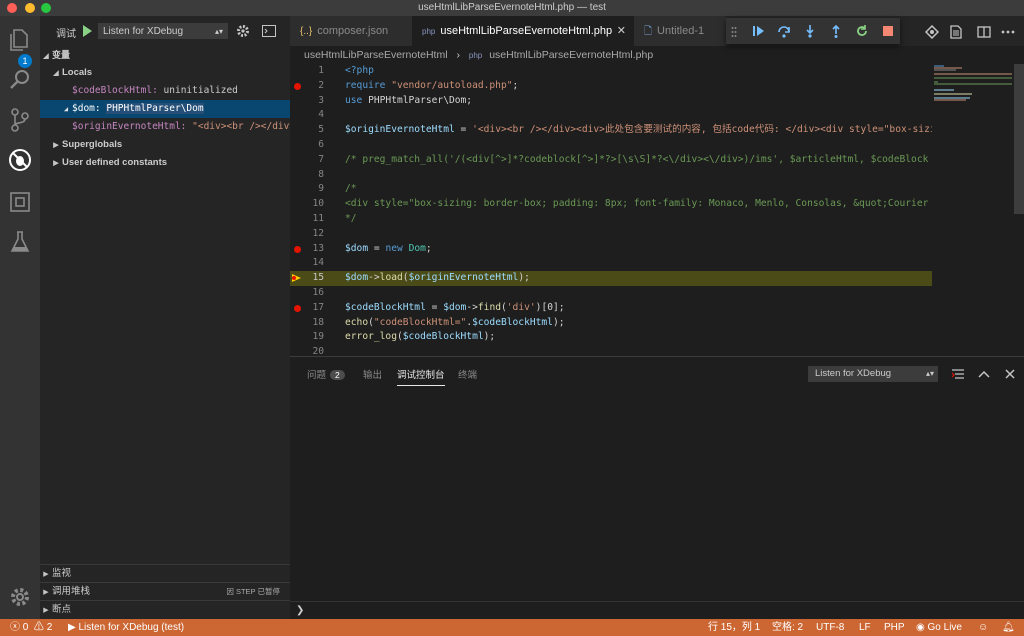 The width and height of the screenshot is (1024, 636). What do you see at coordinates (932, 32) in the screenshot?
I see `open-changes-icon` at bounding box center [932, 32].